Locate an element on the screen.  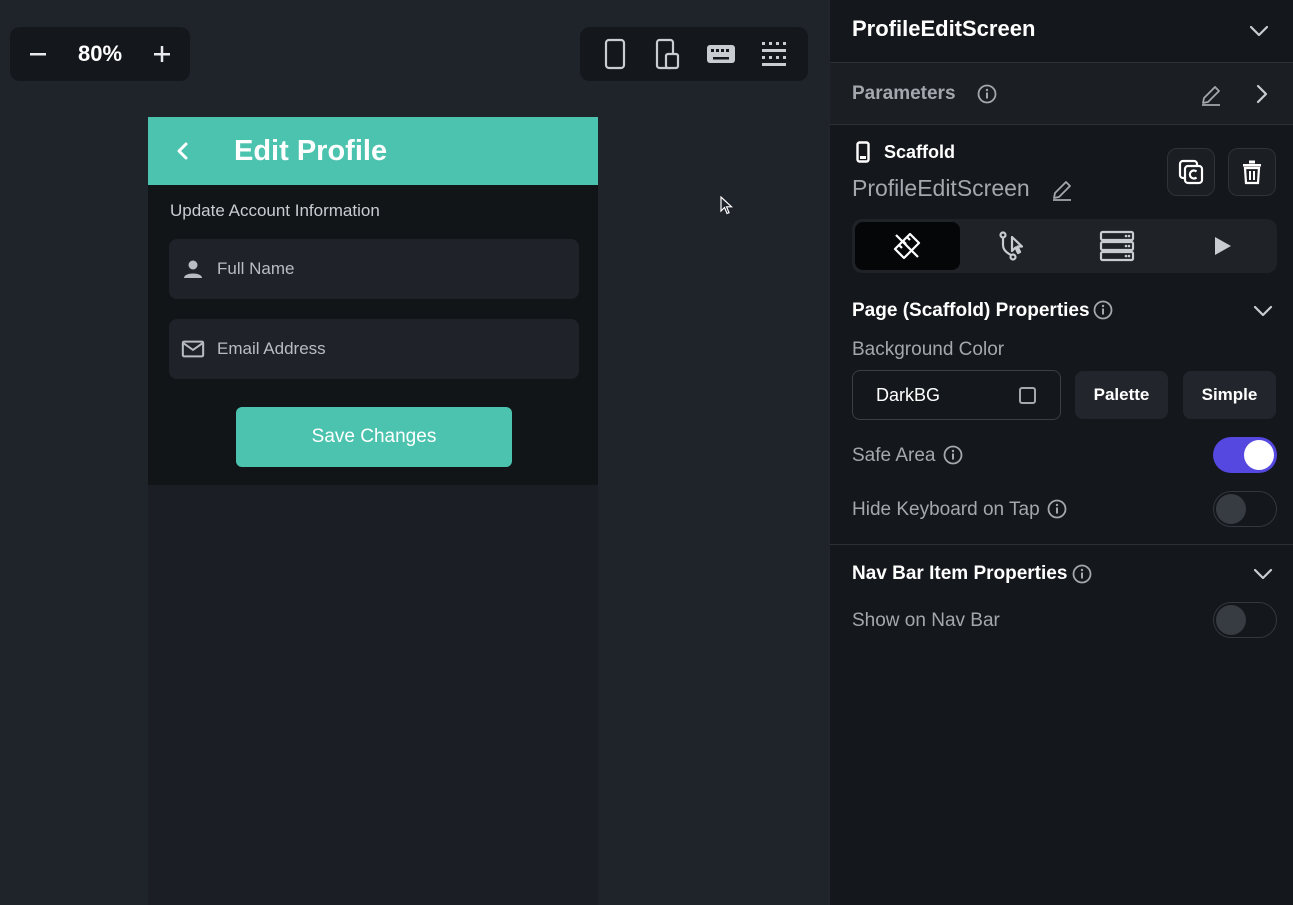
tab-properties is located at coordinates (907, 246).